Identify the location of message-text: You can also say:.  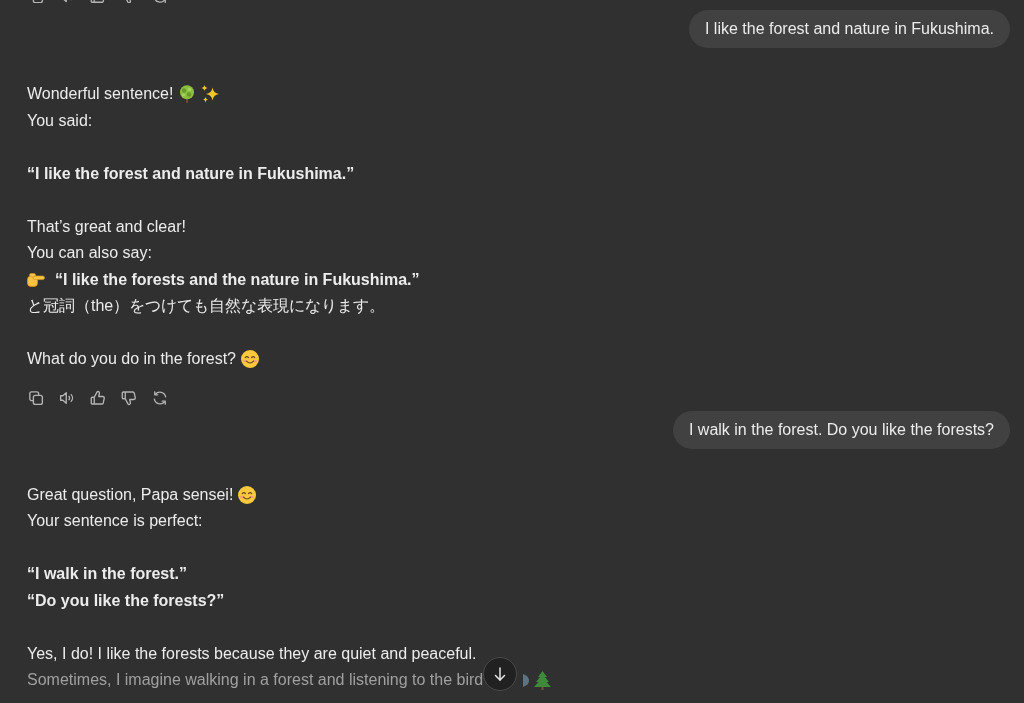
(89, 253).